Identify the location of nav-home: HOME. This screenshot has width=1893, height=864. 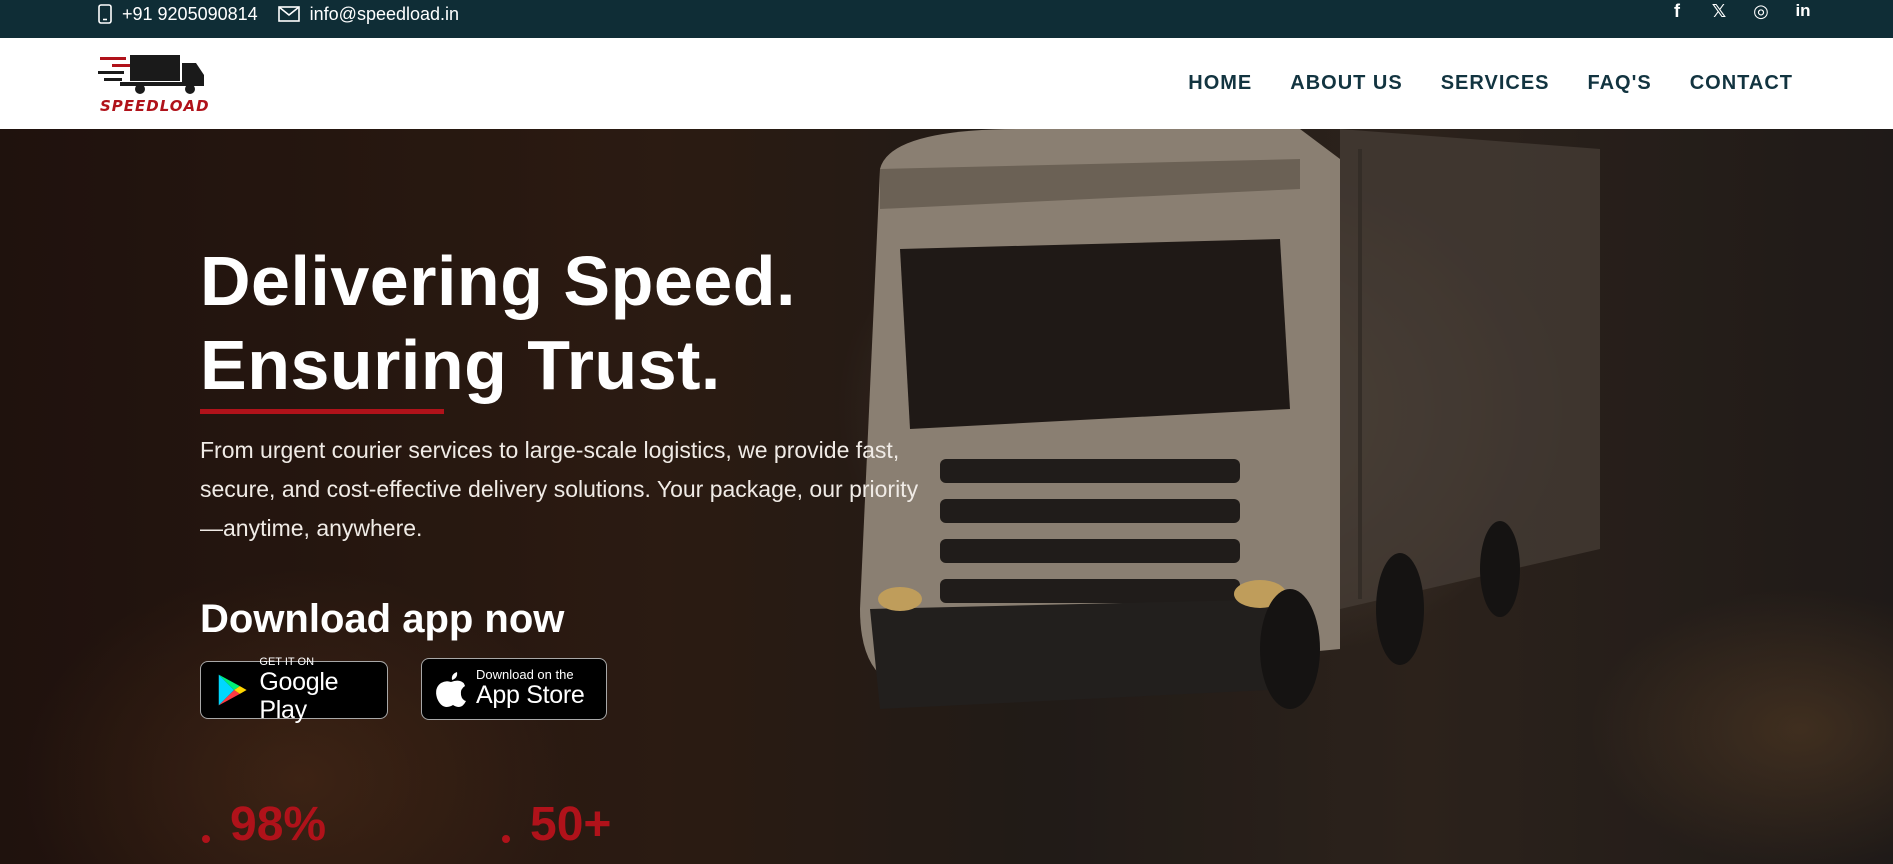
(1220, 83).